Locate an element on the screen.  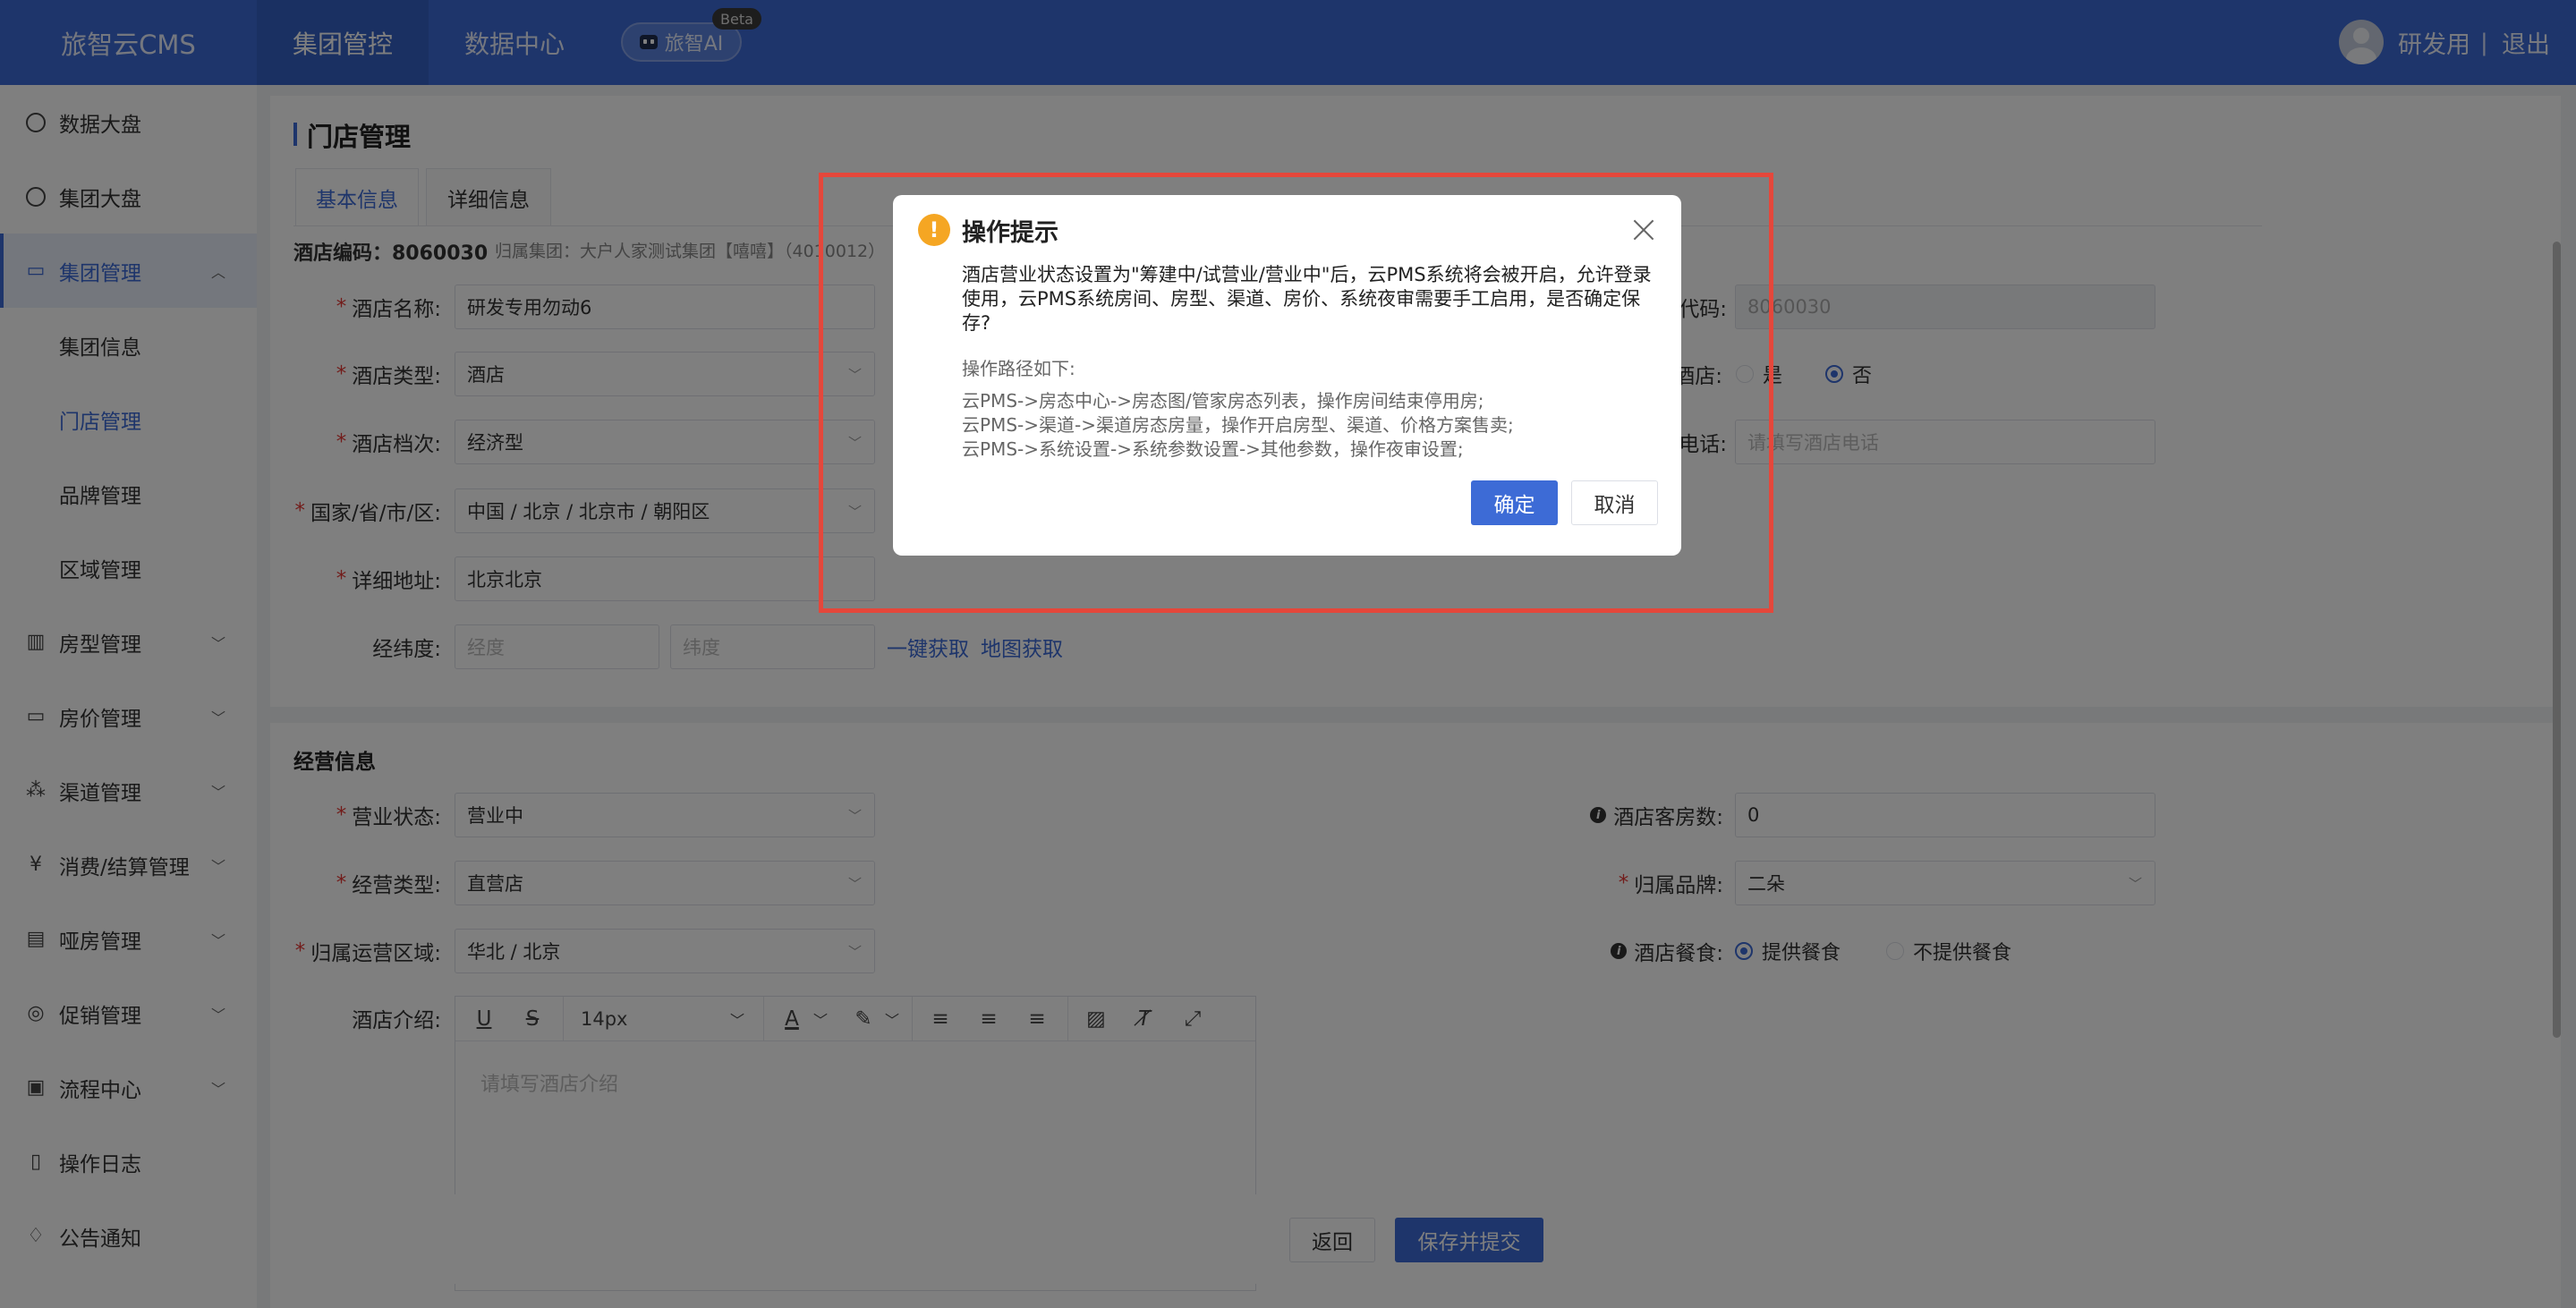
path-title: 操作路径如下: is located at coordinates (1018, 368).